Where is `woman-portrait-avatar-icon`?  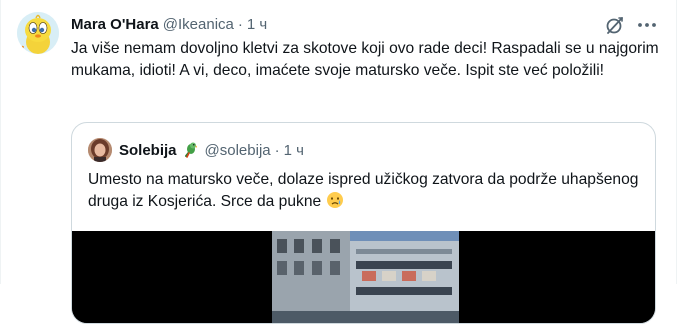
woman-portrait-avatar-icon is located at coordinates (100, 150).